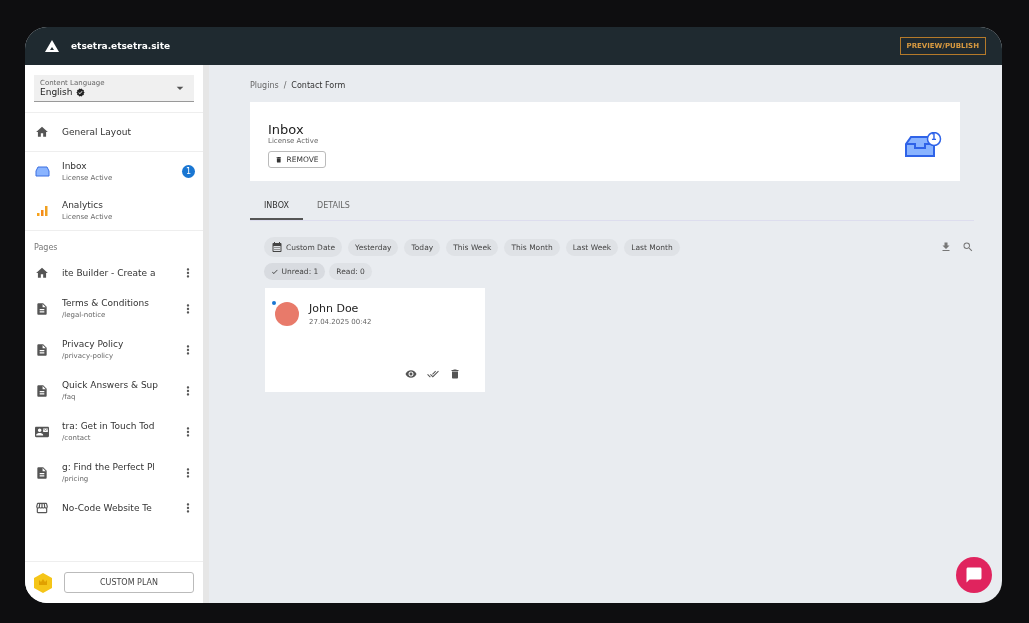 The width and height of the screenshot is (1029, 623). What do you see at coordinates (111, 385) in the screenshot?
I see `page-title: Quick Answers & Sup` at bounding box center [111, 385].